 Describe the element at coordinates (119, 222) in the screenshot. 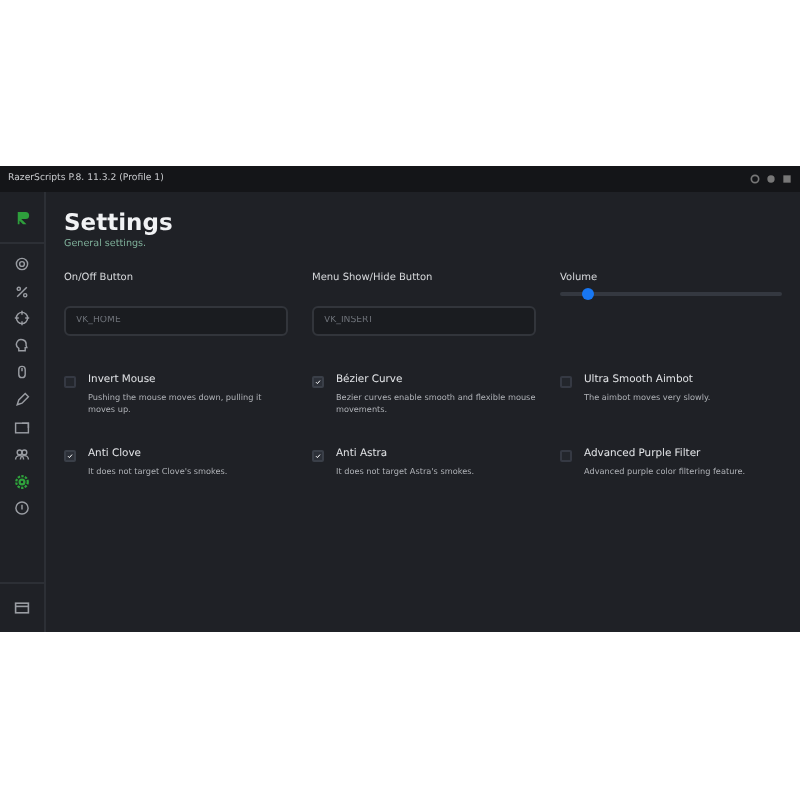

I see `page-title: Settings` at that location.